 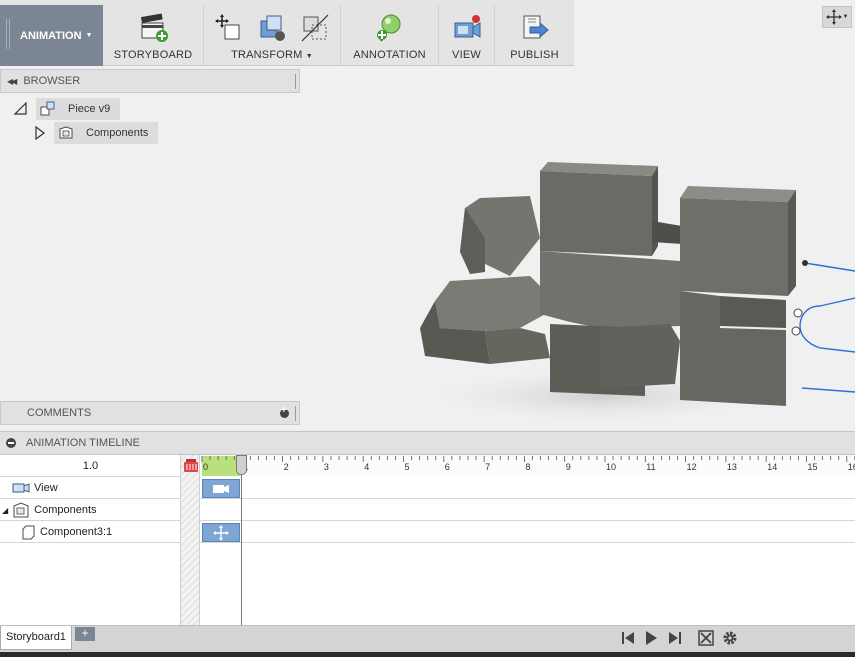 I want to click on timeline-gutter, so click(x=190, y=540).